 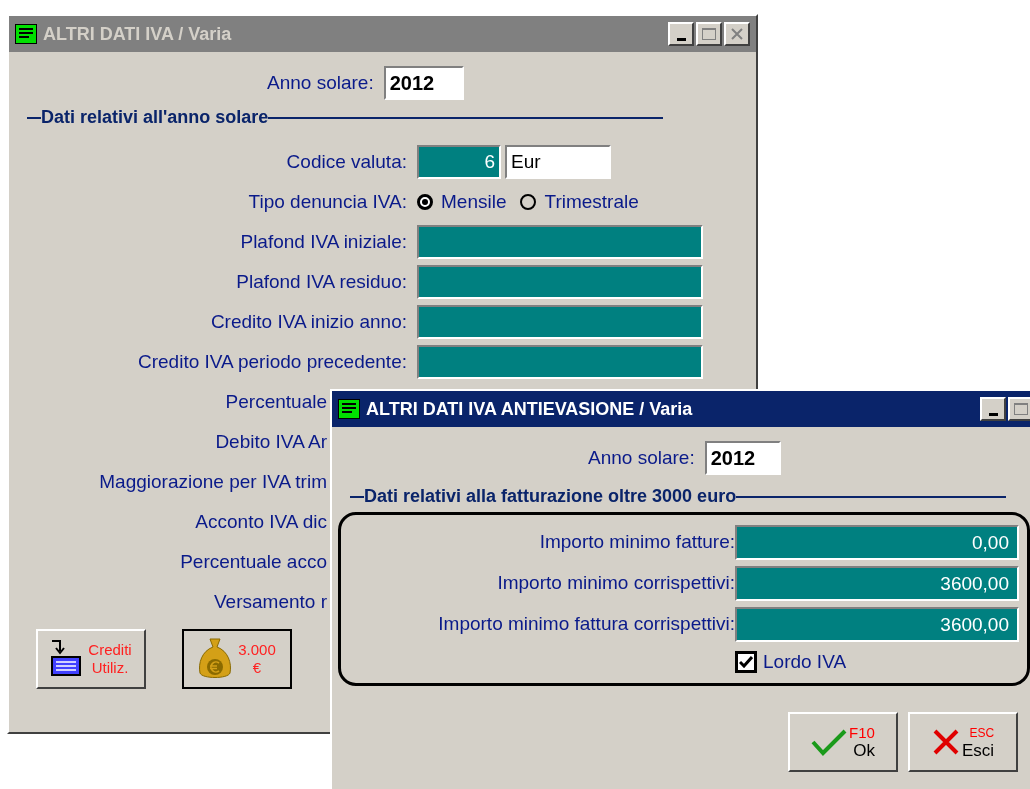 I want to click on exit-button: ESC Esci, so click(x=963, y=741).